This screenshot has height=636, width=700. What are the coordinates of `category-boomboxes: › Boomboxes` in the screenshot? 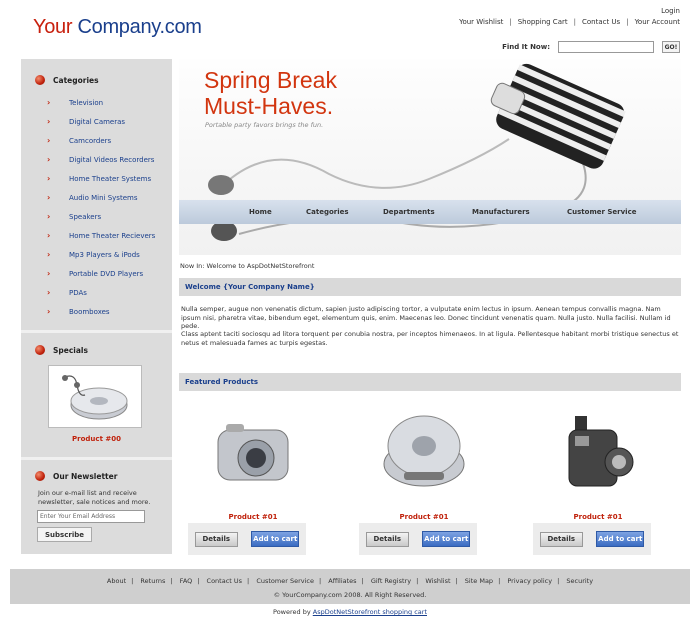 It's located at (101, 311).